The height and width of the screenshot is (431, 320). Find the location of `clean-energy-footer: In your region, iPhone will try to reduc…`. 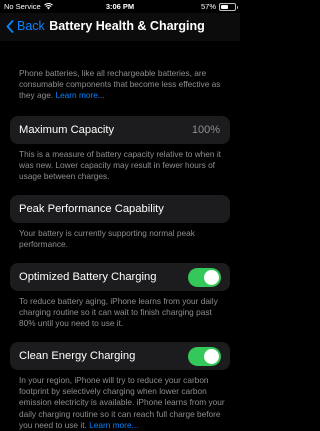

clean-energy-footer: In your region, iPhone will try to reduc… is located at coordinates (123, 403).